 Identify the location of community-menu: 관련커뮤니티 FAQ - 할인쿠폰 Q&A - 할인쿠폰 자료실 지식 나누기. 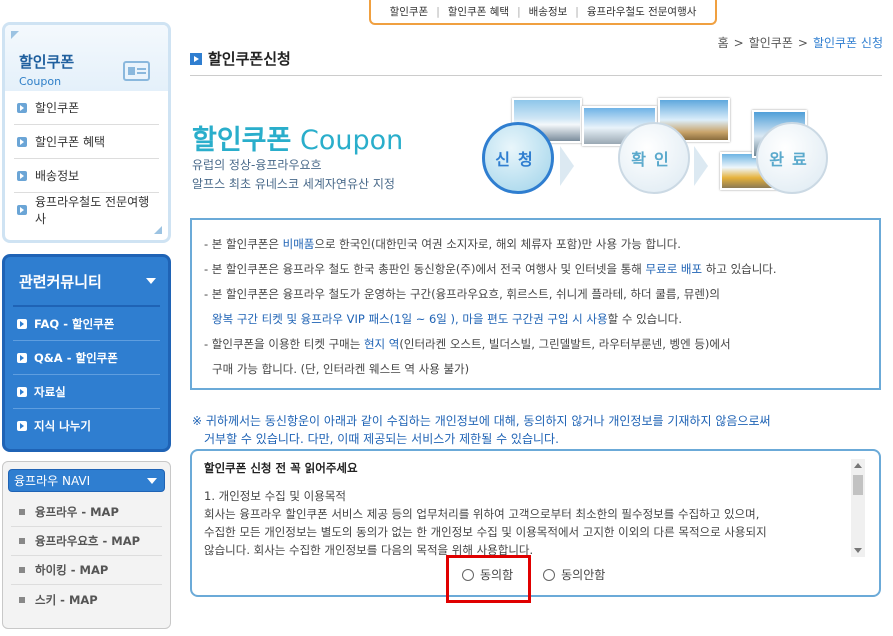
(86, 353).